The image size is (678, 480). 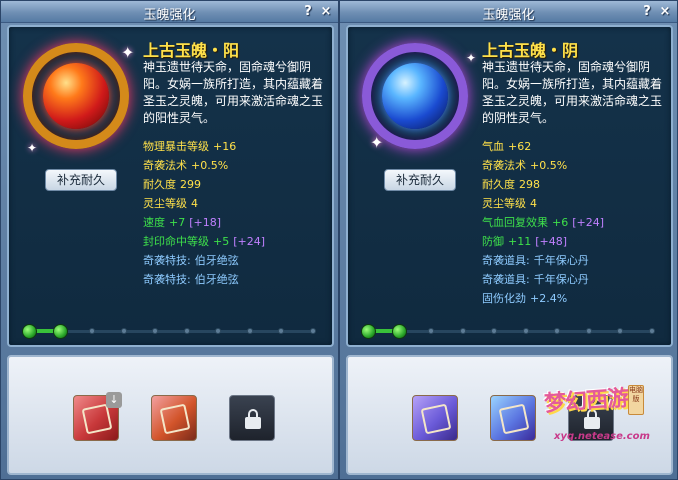 I want to click on stat-label: 速度, so click(x=154, y=222).